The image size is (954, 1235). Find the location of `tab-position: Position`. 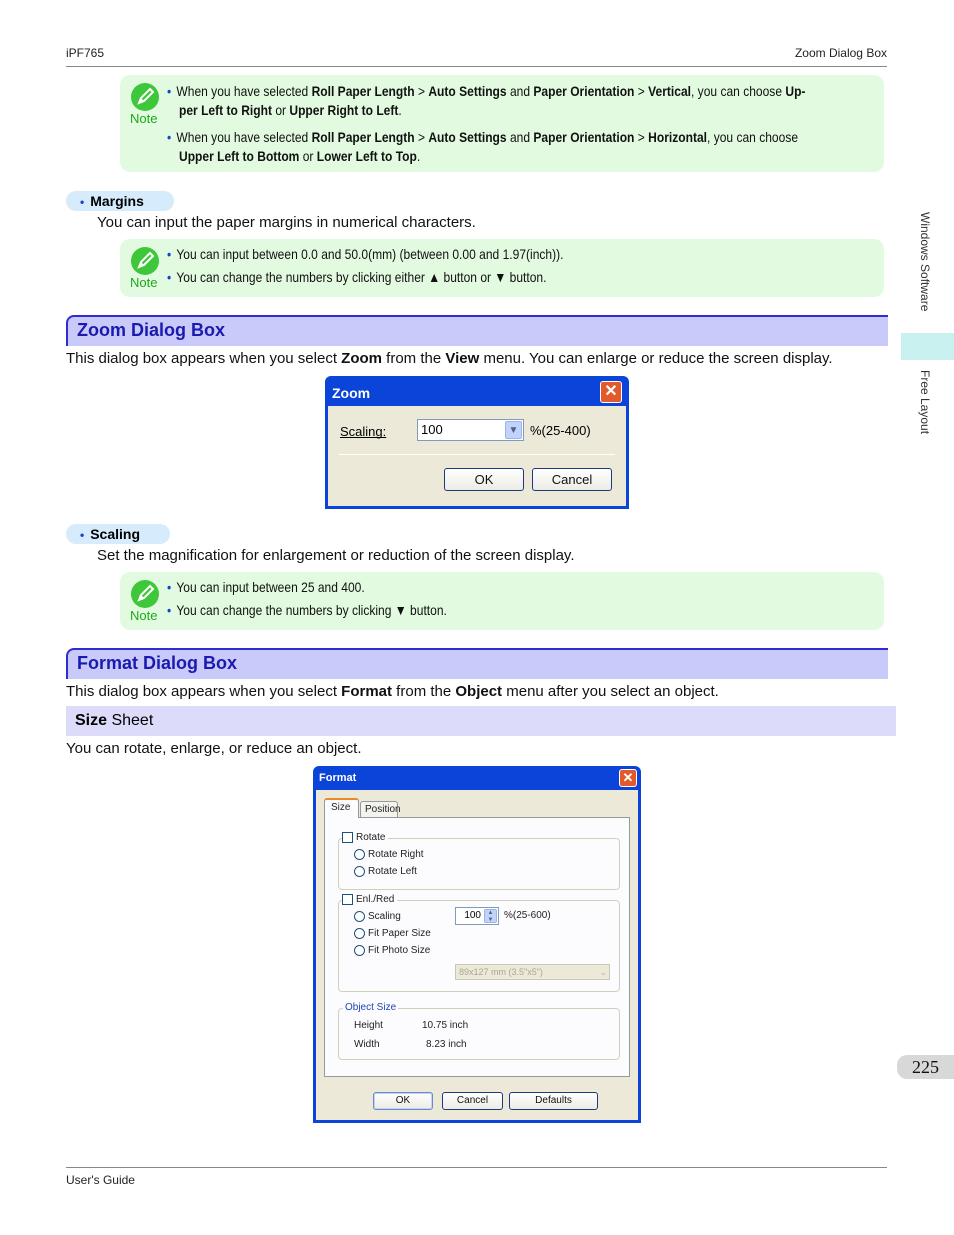

tab-position: Position is located at coordinates (380, 809).